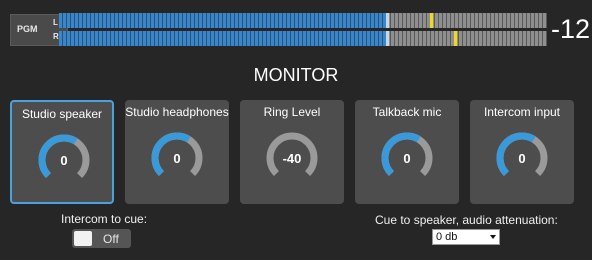 This screenshot has width=592, height=260. Describe the element at coordinates (292, 112) in the screenshot. I see `knob-label: Ring Level` at that location.